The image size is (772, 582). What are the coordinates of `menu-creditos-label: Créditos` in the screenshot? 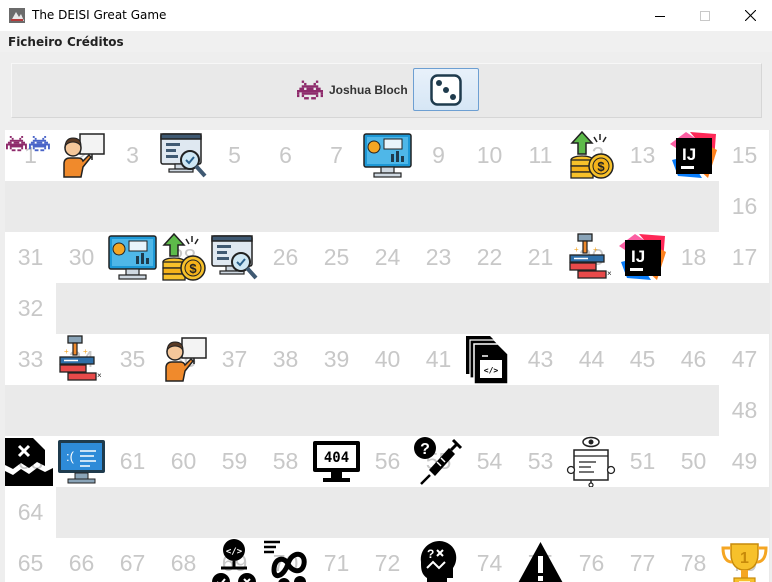 It's located at (95, 42).